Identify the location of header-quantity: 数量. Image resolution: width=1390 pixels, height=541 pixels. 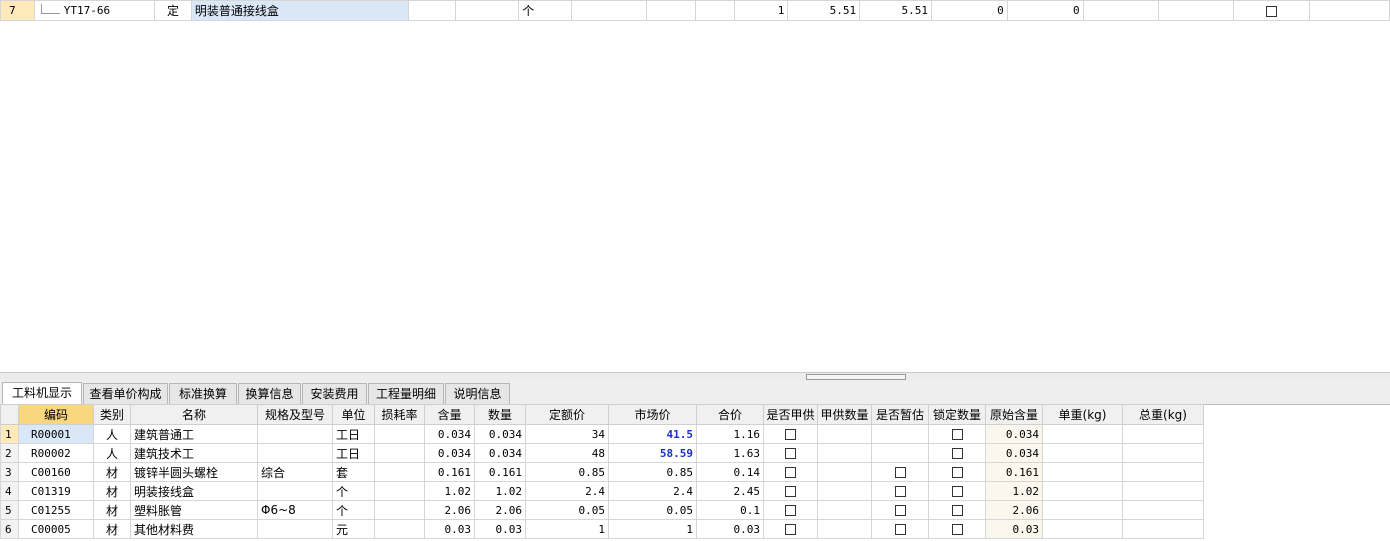
(500, 414).